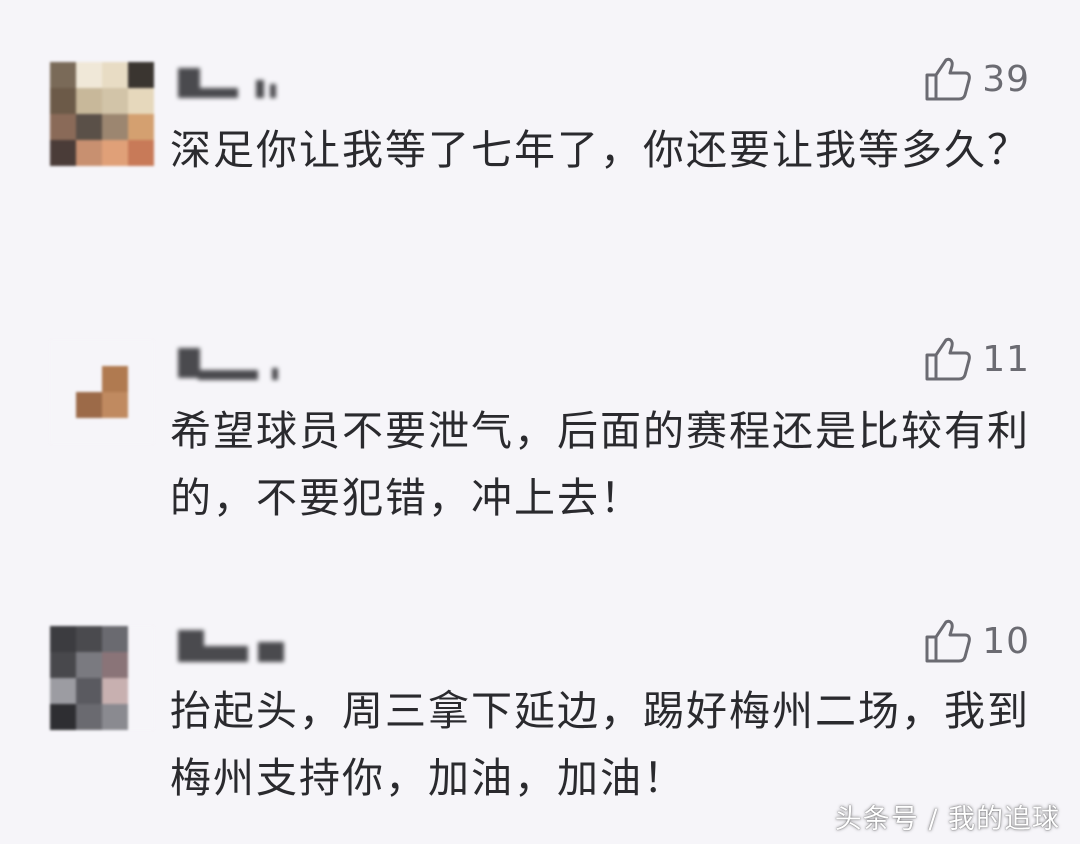 This screenshot has height=844, width=1080. I want to click on like-button: 11, so click(977, 359).